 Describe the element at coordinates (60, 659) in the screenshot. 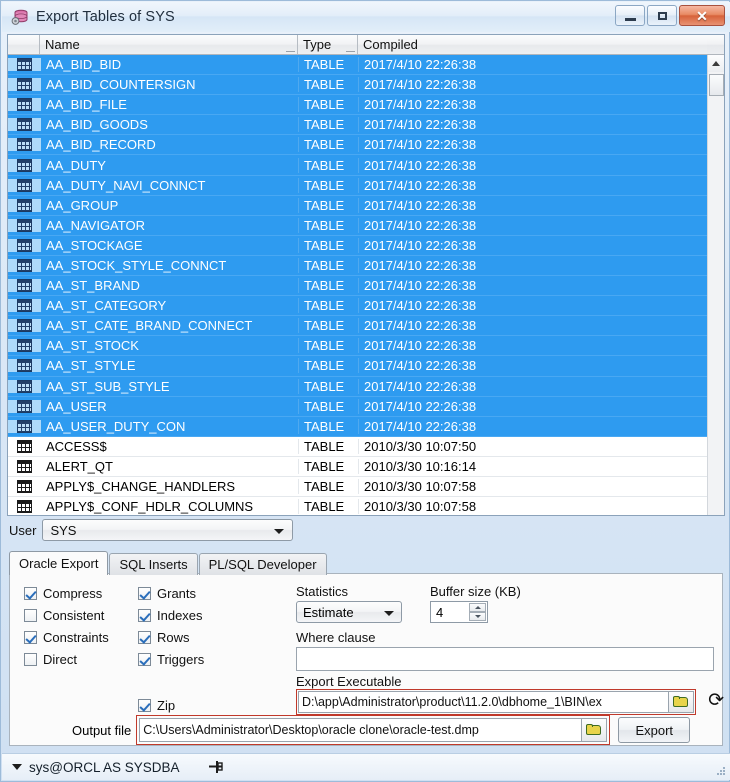

I see `checkbox-direct-label: Direct` at that location.